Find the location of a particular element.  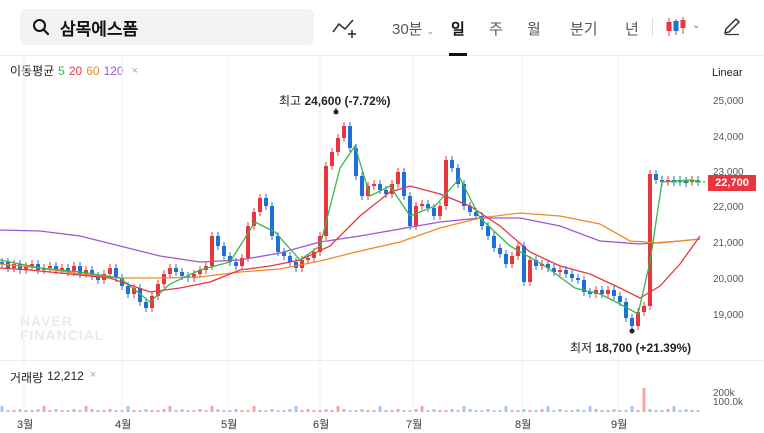

tab-week: 주 is located at coordinates (496, 28).